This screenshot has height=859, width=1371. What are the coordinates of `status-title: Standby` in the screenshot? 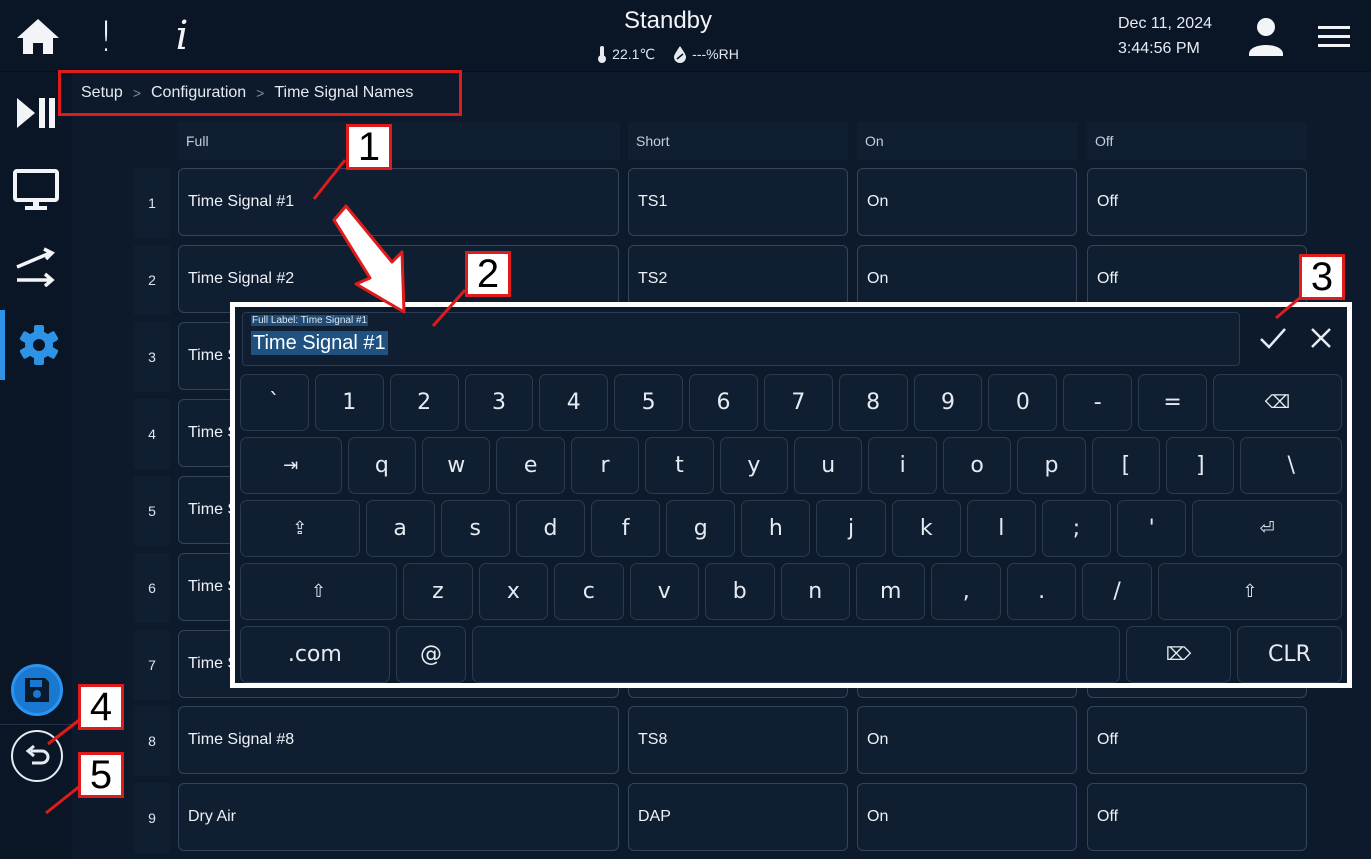 It's located at (668, 20).